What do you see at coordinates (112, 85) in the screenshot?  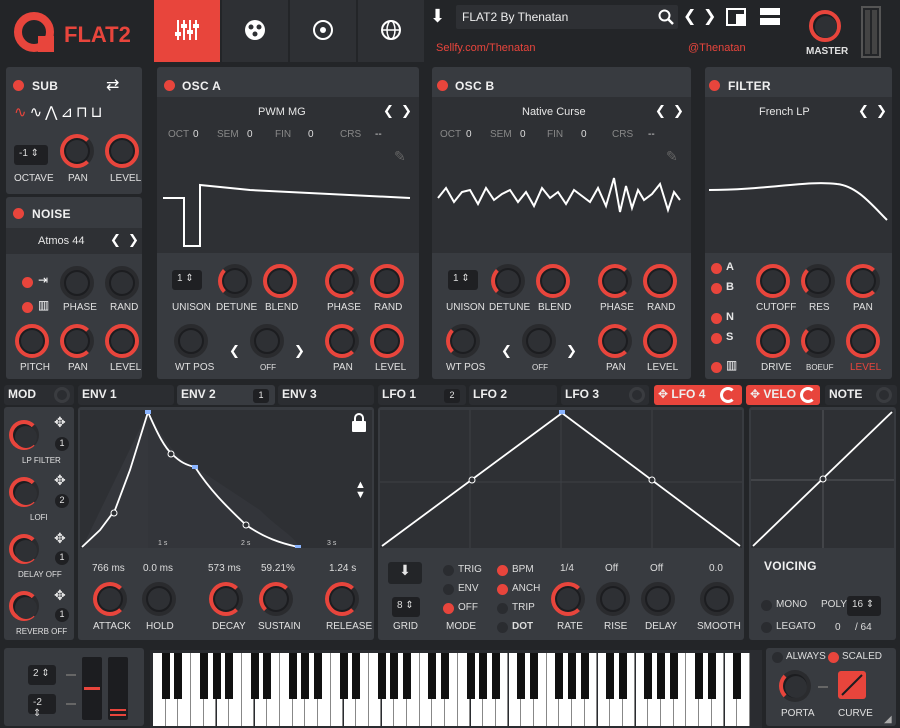 I see `sub-shift-icon: ⇄` at bounding box center [112, 85].